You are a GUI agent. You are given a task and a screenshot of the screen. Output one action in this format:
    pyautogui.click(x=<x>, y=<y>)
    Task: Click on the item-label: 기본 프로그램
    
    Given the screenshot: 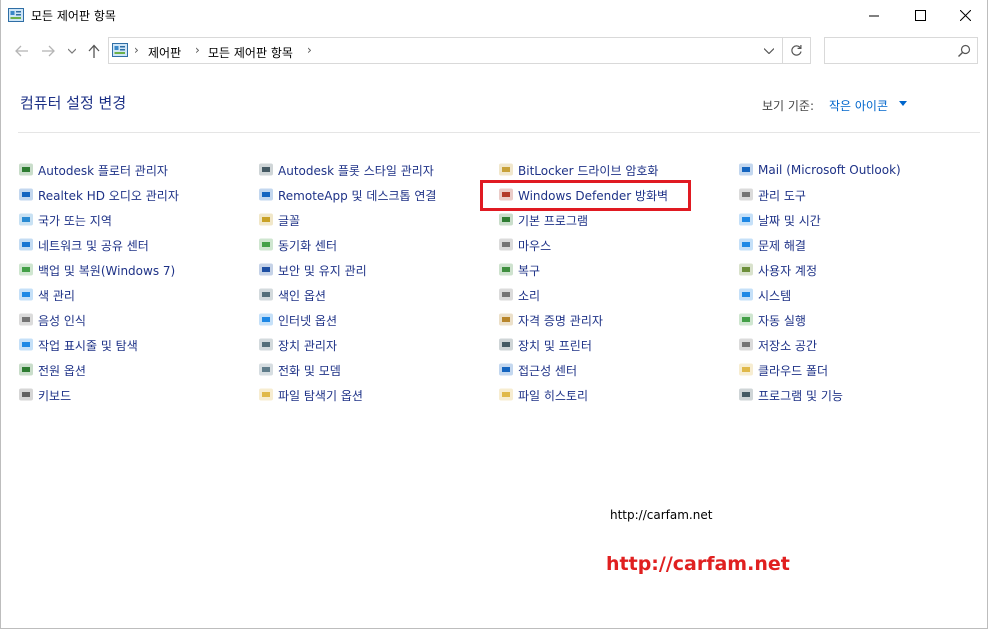 What is the action you would take?
    pyautogui.click(x=553, y=220)
    